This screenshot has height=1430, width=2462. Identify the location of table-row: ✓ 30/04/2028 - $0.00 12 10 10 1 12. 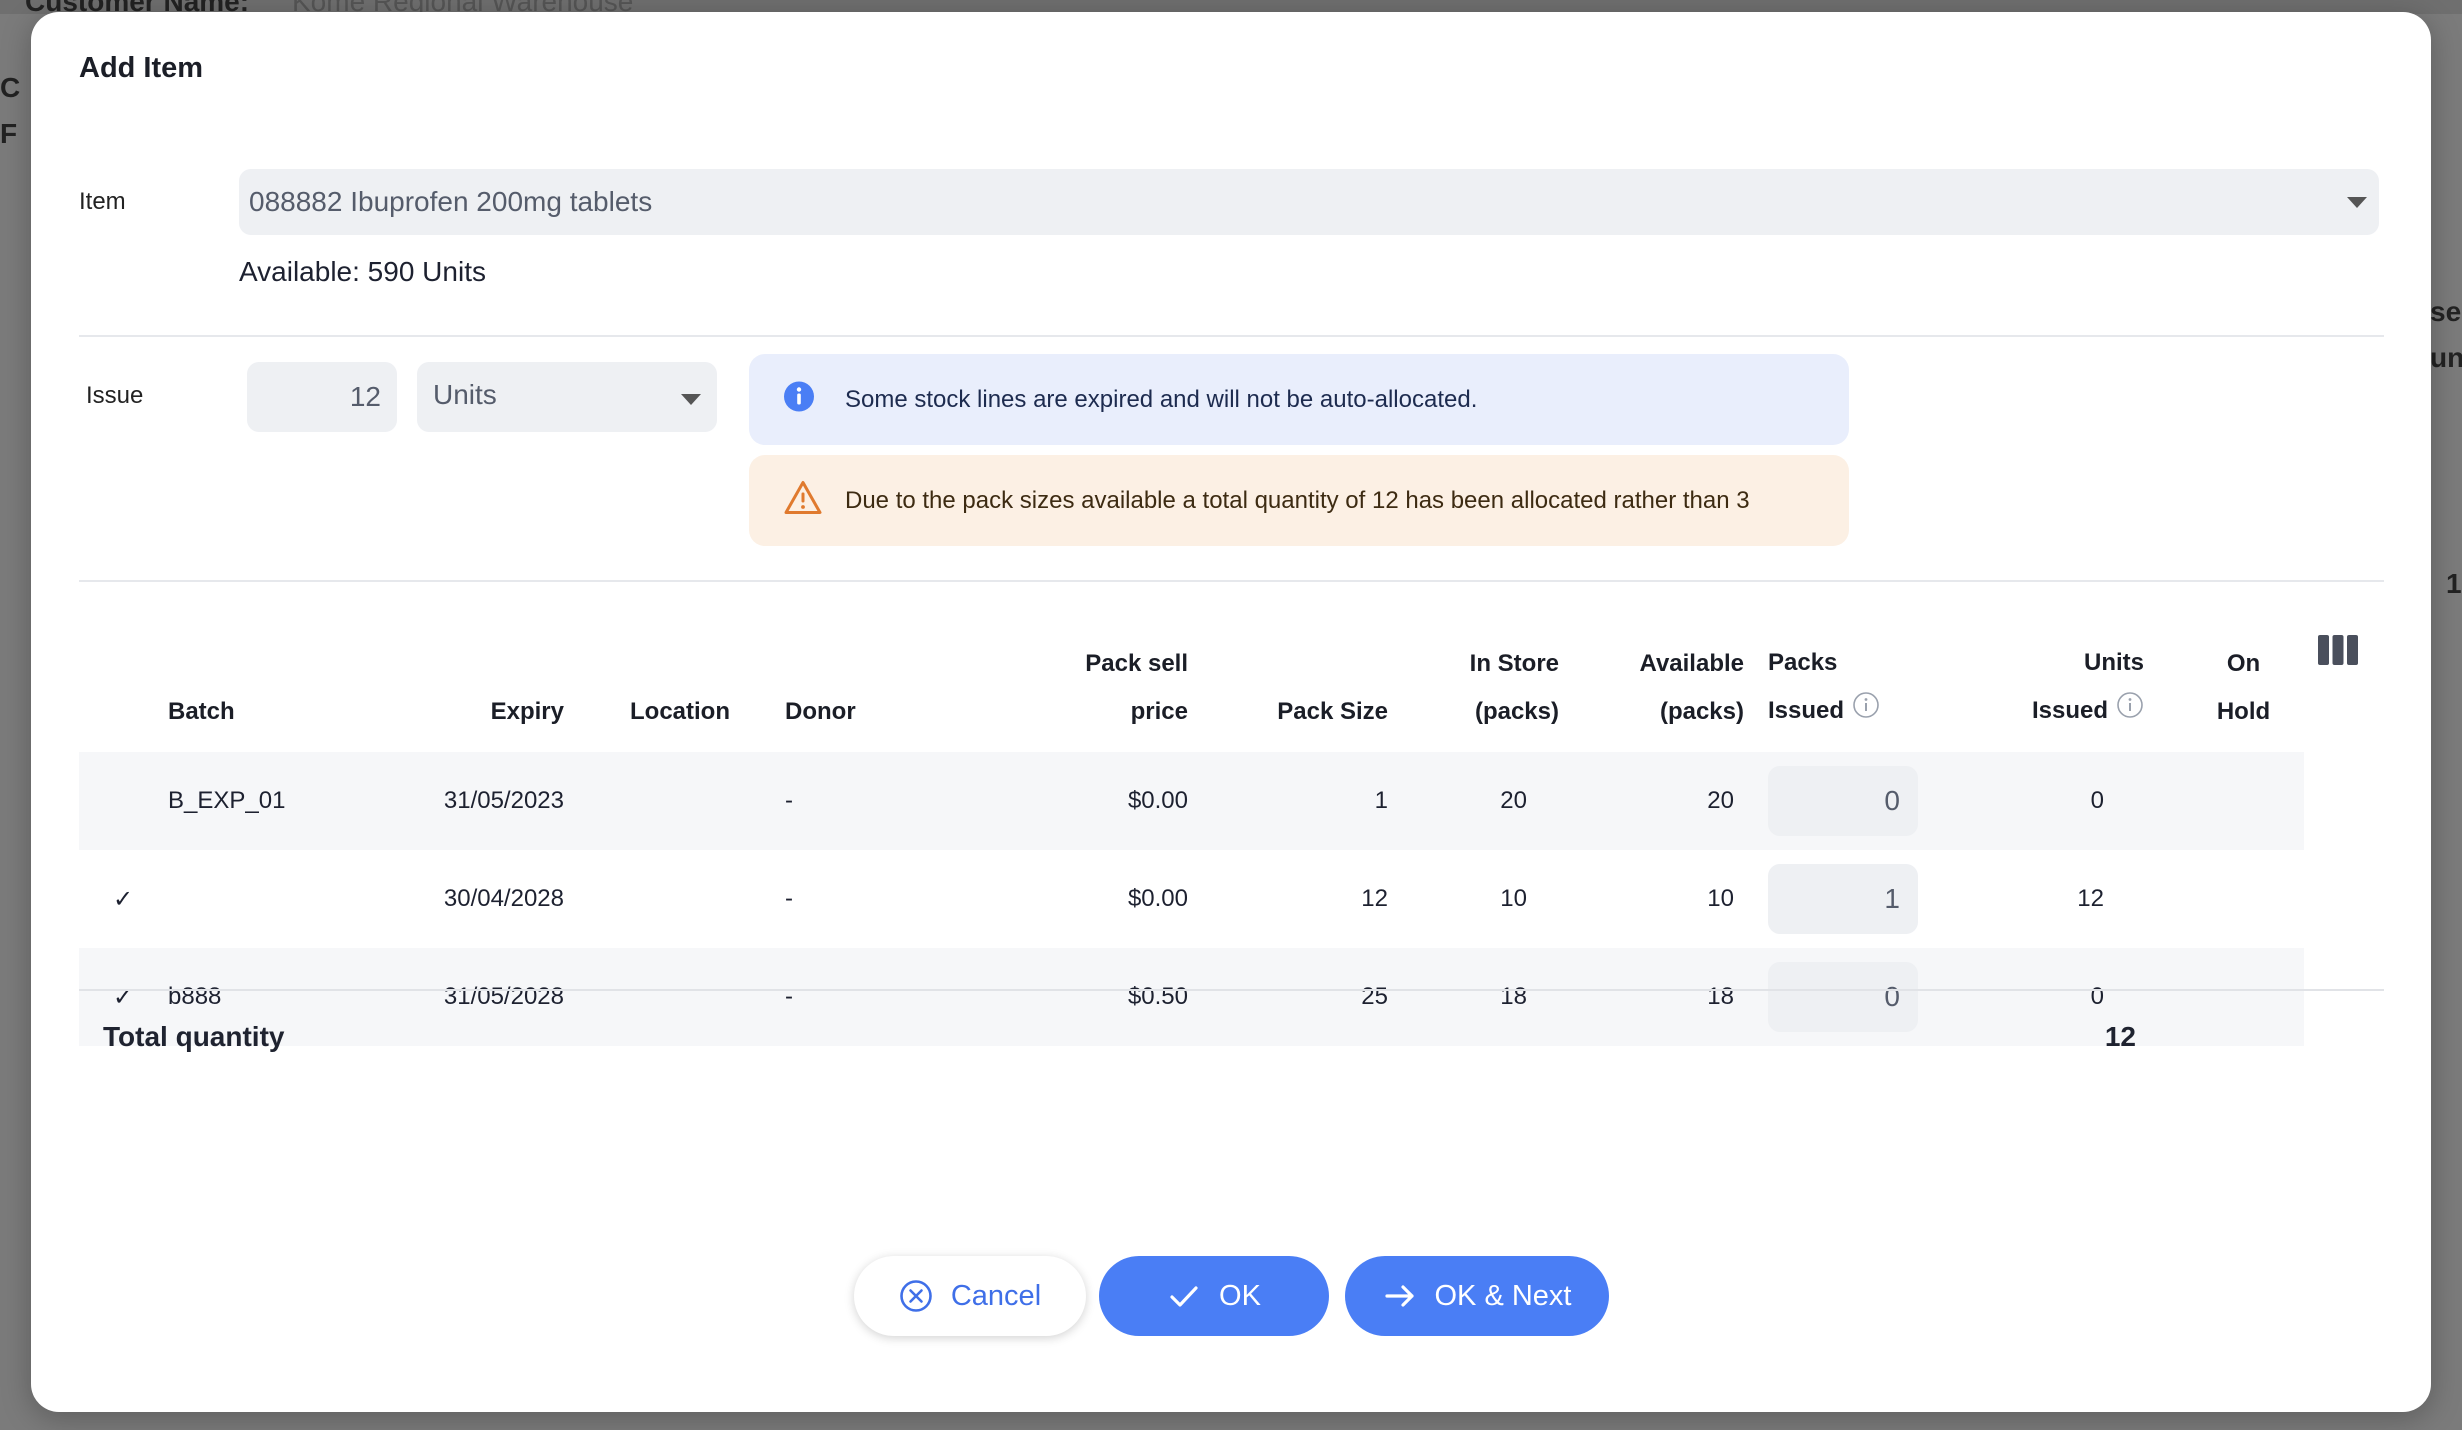
(1191, 899).